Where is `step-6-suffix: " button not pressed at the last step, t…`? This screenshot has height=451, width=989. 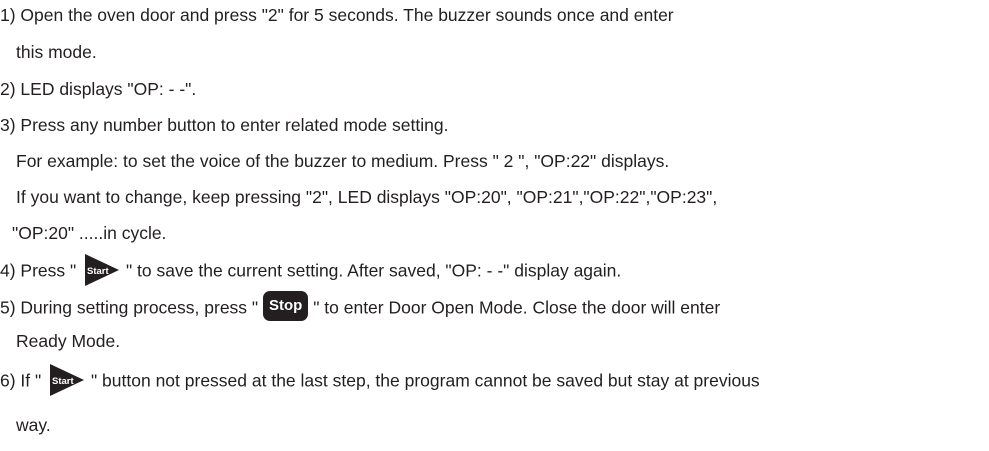 step-6-suffix: " button not pressed at the last step, t… is located at coordinates (425, 380).